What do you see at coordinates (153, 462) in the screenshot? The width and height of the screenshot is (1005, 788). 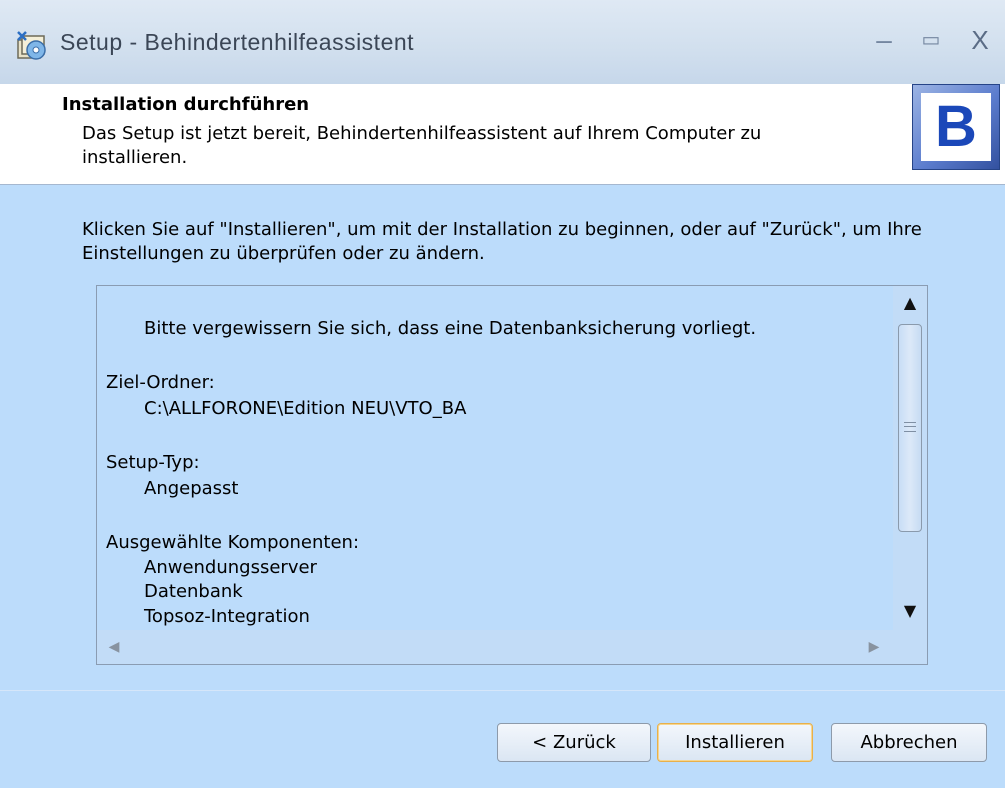 I see `setup-type-label: Setup-Typ:` at bounding box center [153, 462].